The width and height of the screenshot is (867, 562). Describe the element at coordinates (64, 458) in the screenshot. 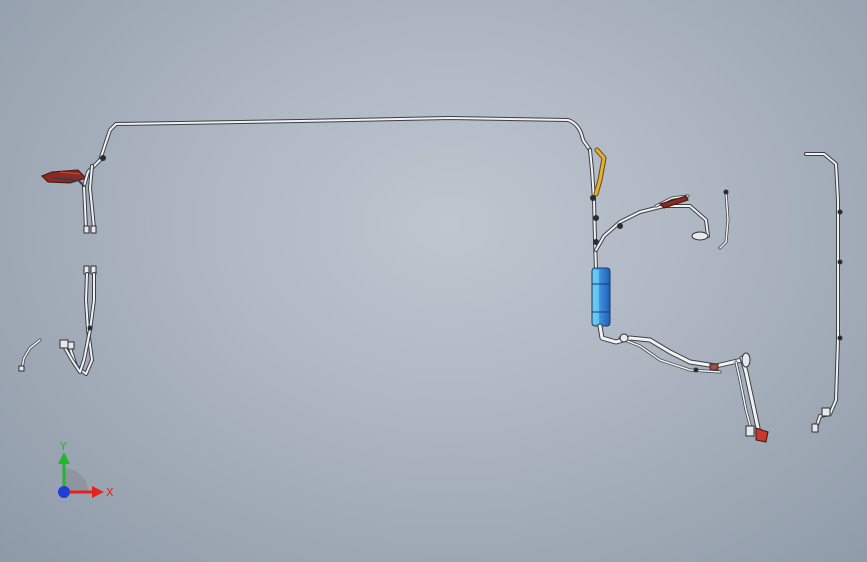

I see `y-axis-arrowhead` at that location.